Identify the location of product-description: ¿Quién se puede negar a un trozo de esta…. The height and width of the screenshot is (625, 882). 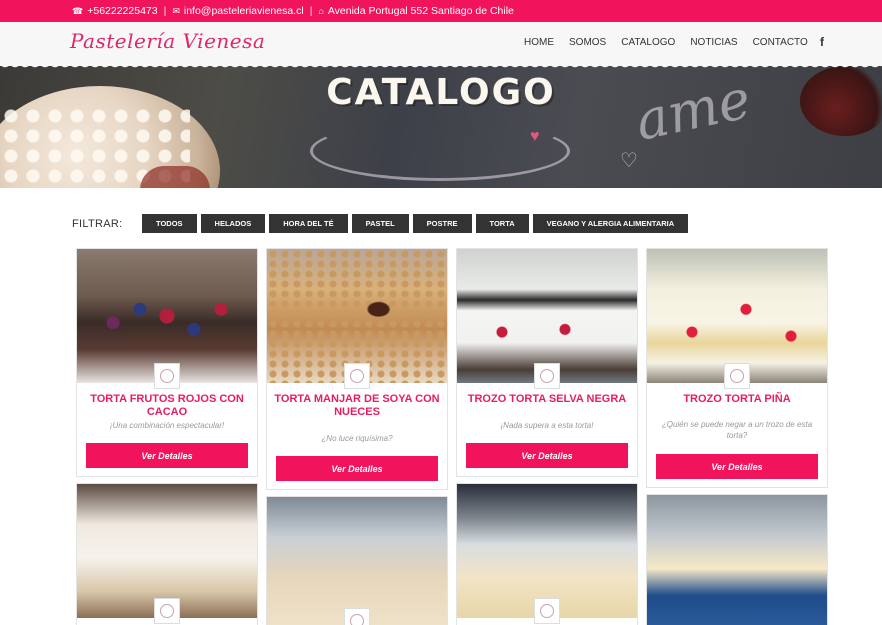
(737, 430).